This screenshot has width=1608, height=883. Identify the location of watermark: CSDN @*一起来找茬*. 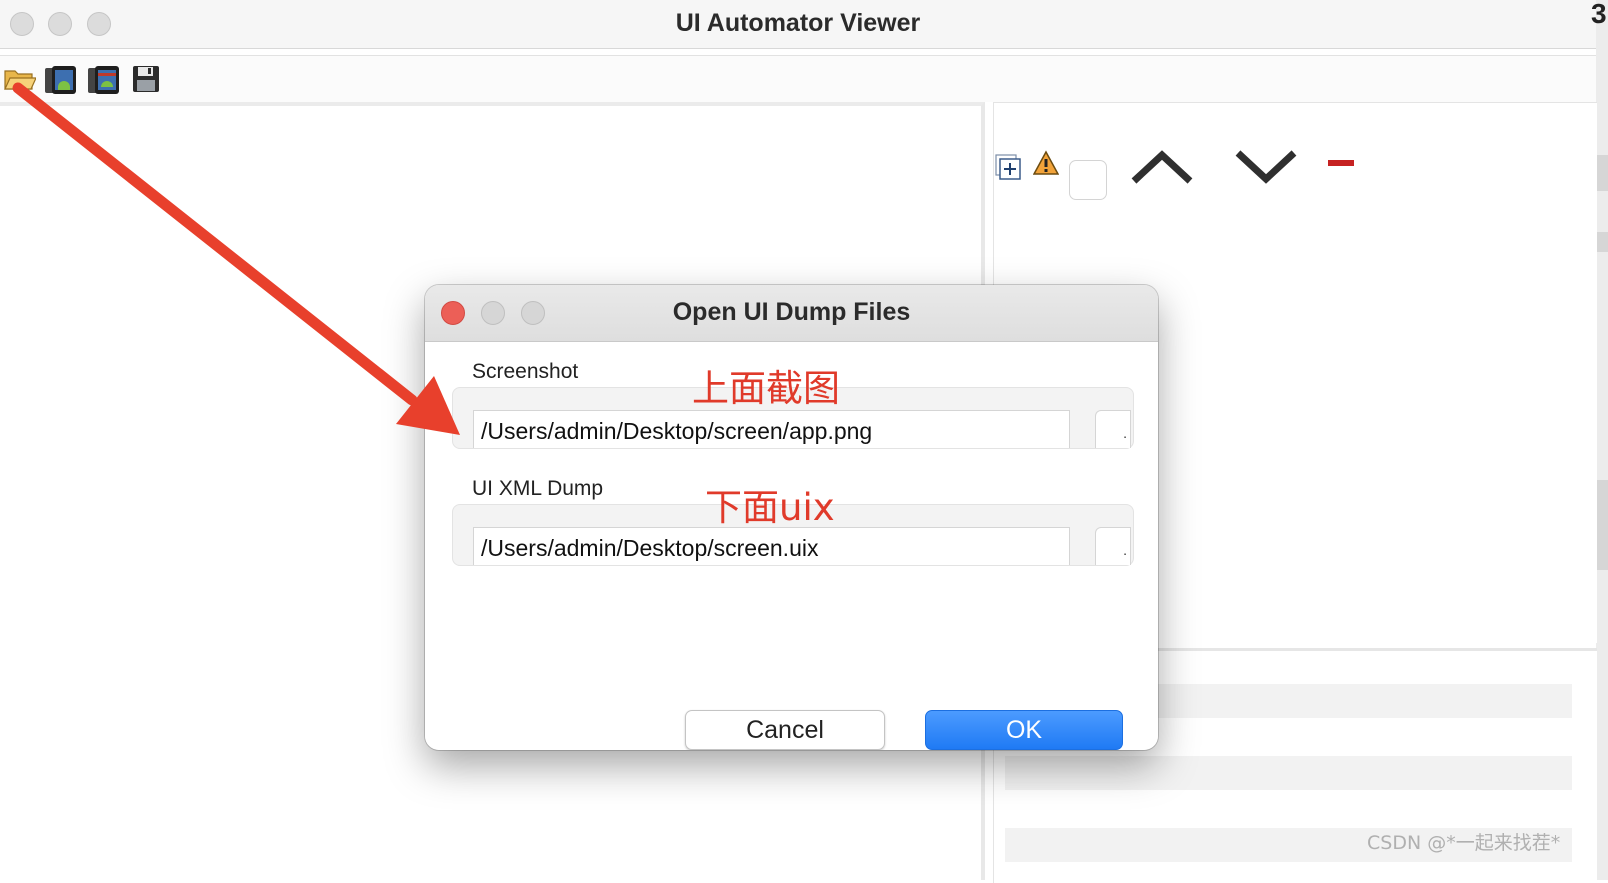
(1464, 843).